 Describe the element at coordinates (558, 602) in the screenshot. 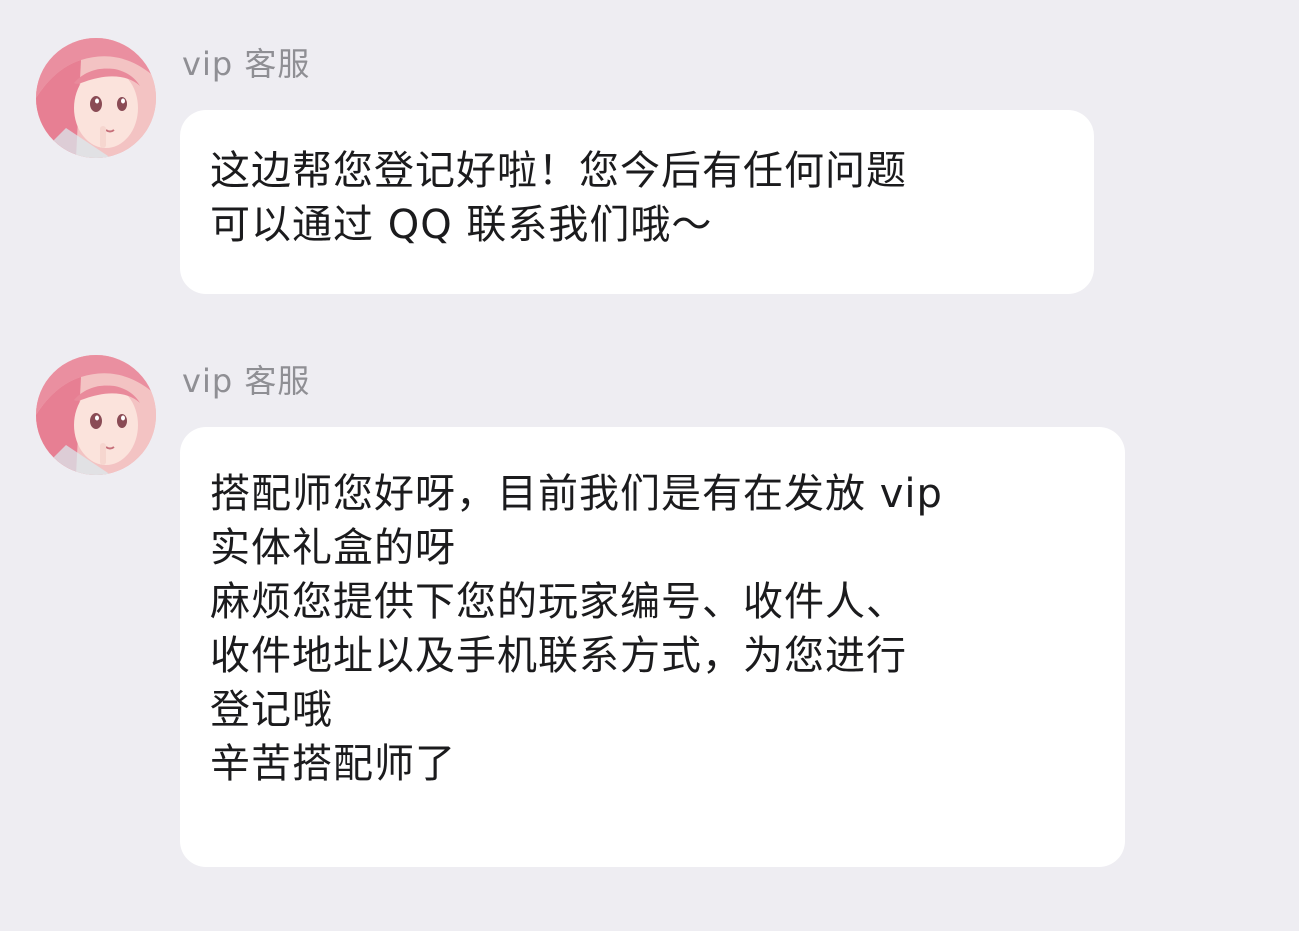

I see `message-line: 麻烦您提供下您的玩家编号、收件人、` at that location.